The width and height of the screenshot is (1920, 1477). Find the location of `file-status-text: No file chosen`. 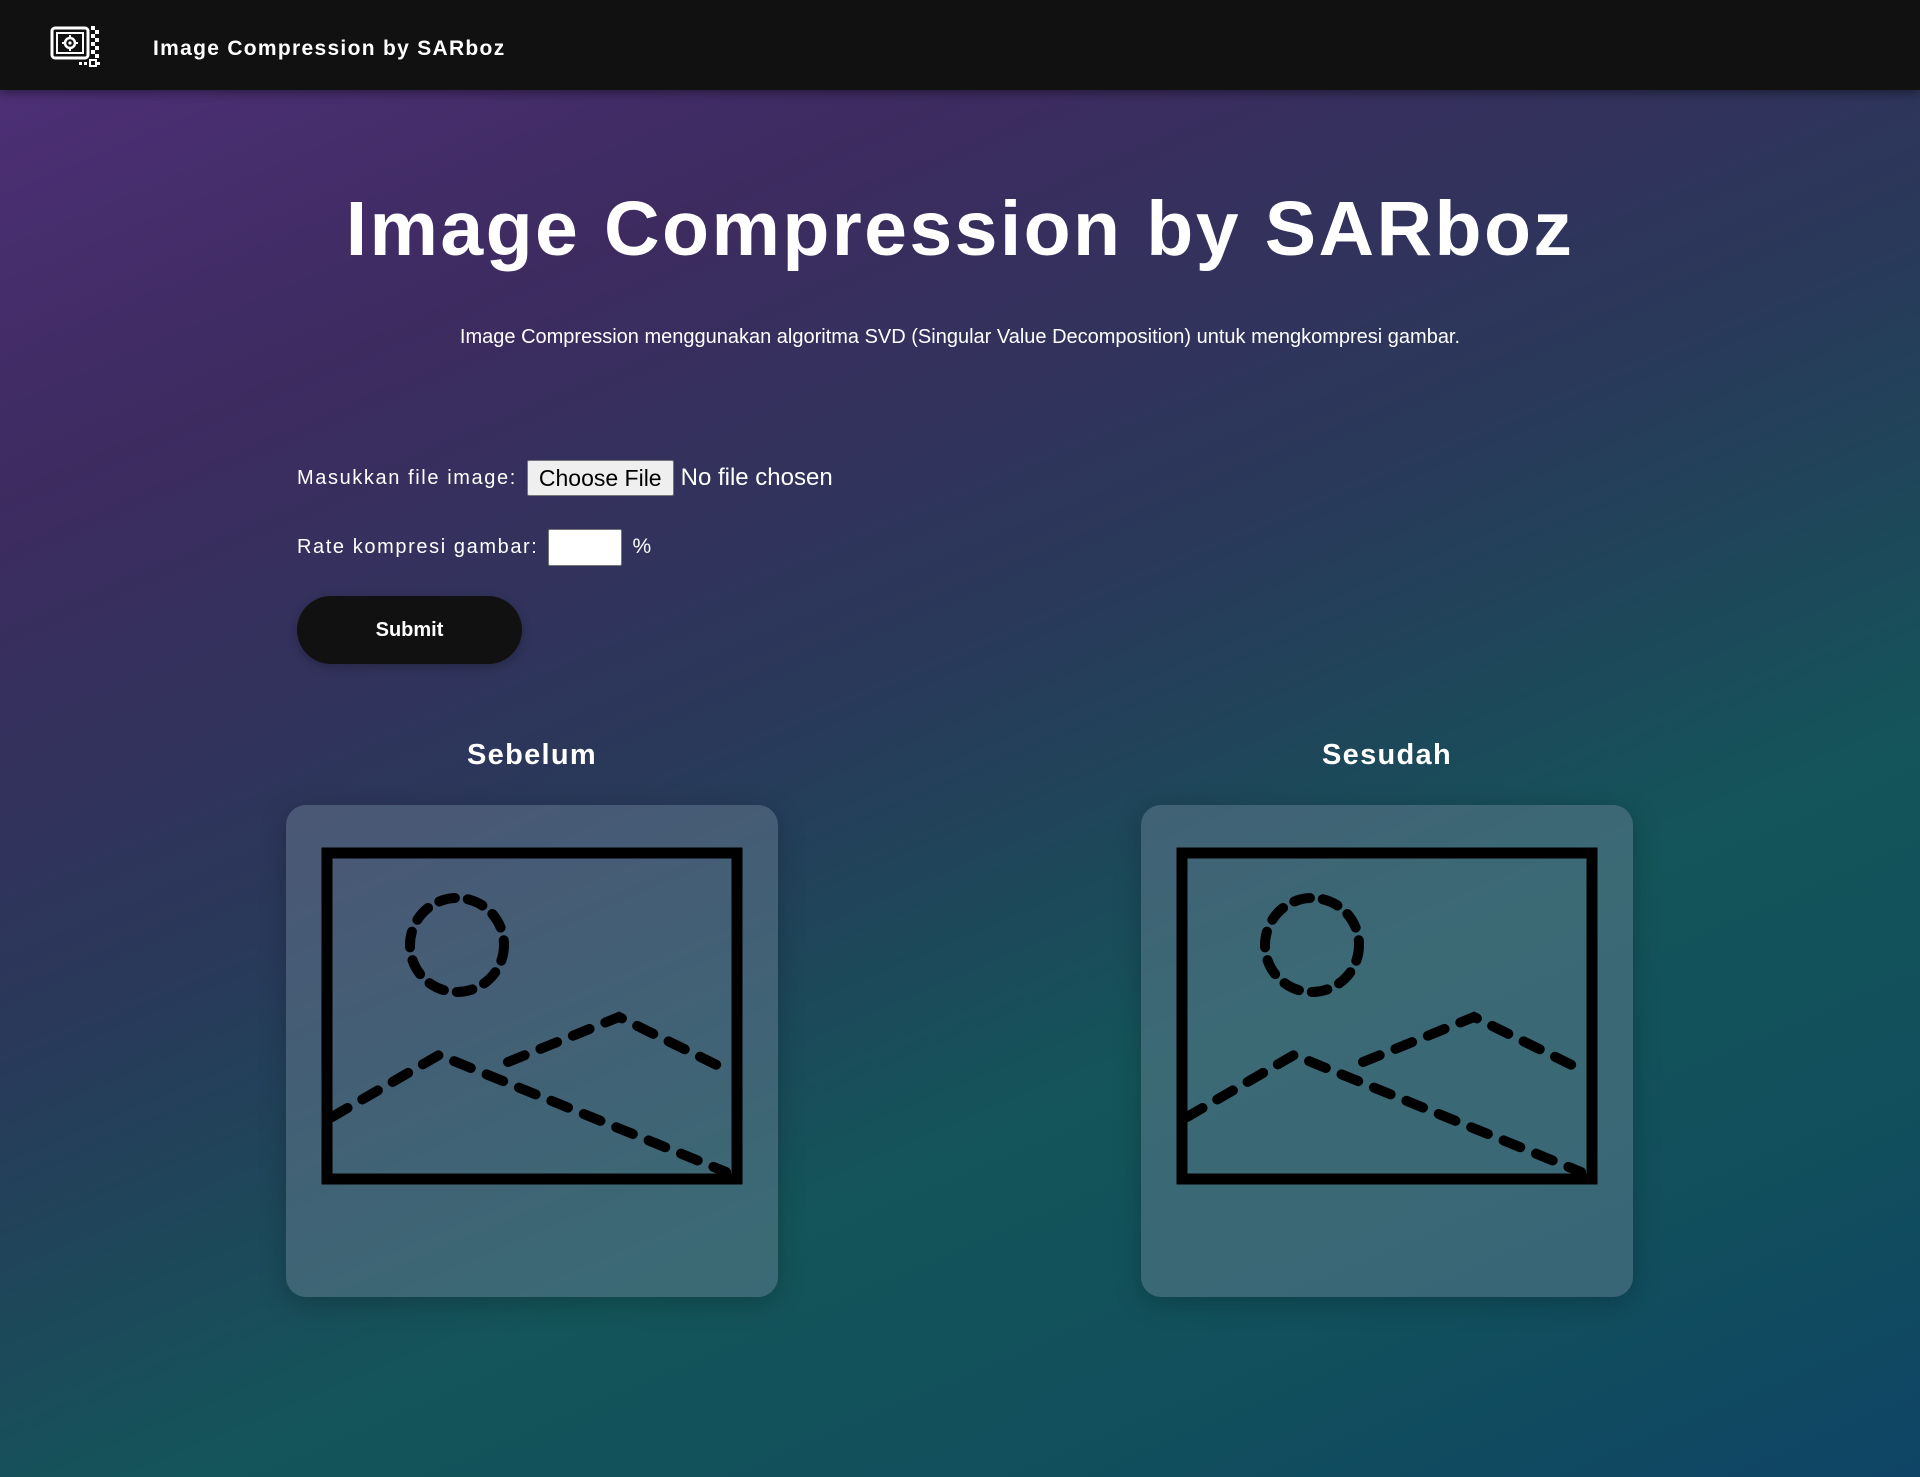

file-status-text: No file chosen is located at coordinates (756, 477).